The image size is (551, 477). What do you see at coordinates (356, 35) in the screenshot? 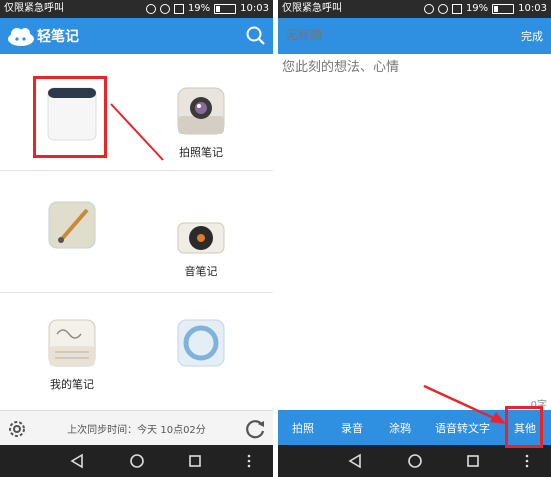
I see `title-input` at bounding box center [356, 35].